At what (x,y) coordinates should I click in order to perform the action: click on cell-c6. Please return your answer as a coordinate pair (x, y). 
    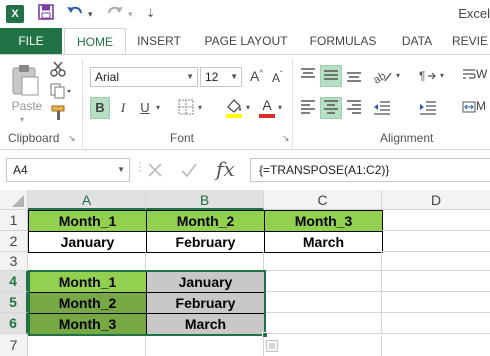
    Looking at the image, I should click on (324, 323).